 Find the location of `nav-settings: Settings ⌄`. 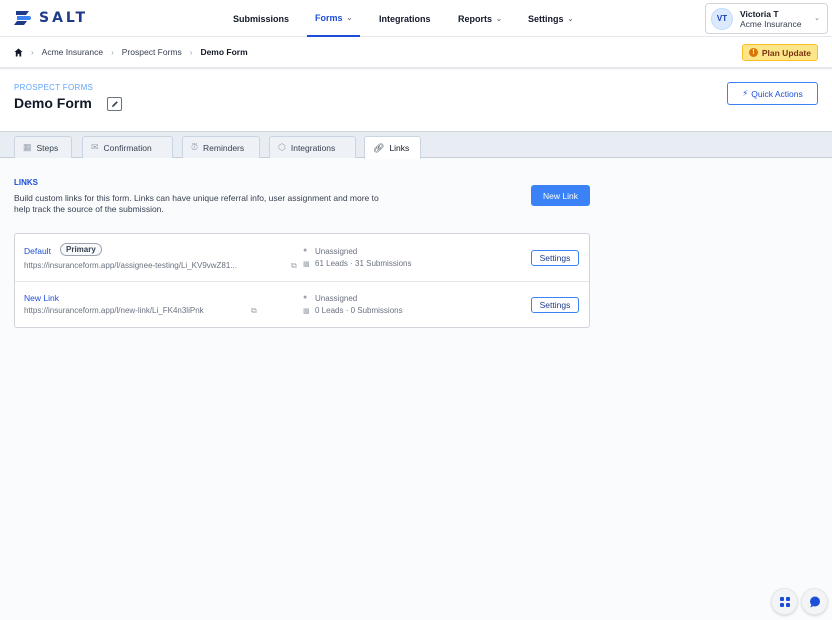

nav-settings: Settings ⌄ is located at coordinates (550, 18).